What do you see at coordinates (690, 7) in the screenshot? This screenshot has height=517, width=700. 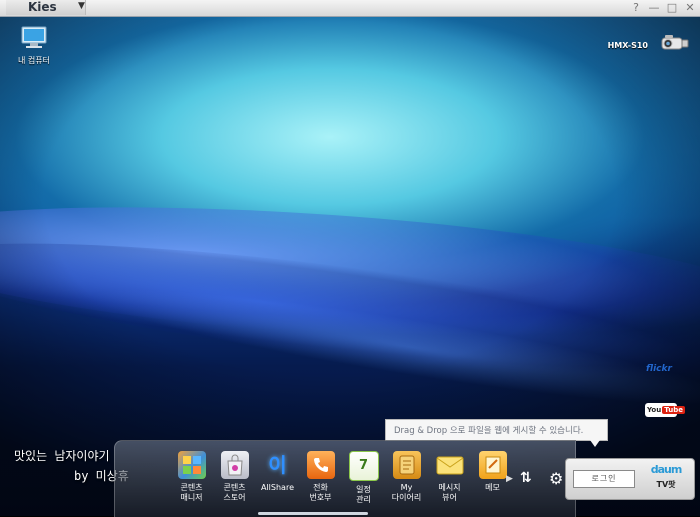 I see `close-icon: ✕` at bounding box center [690, 7].